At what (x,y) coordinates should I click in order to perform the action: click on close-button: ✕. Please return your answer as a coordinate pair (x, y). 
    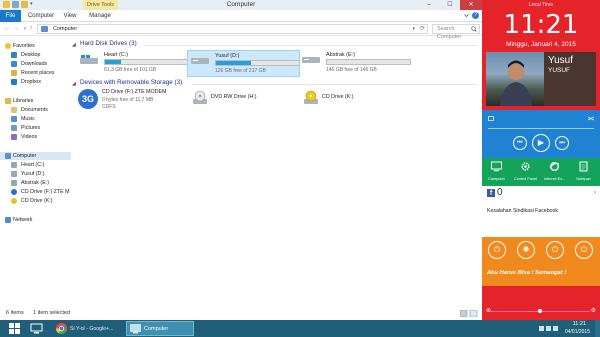
    Looking at the image, I should click on (471, 5).